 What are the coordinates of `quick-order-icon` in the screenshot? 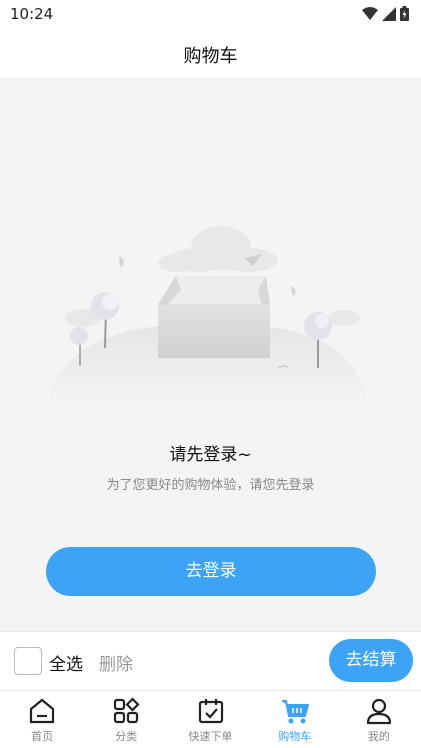 It's located at (210, 711).